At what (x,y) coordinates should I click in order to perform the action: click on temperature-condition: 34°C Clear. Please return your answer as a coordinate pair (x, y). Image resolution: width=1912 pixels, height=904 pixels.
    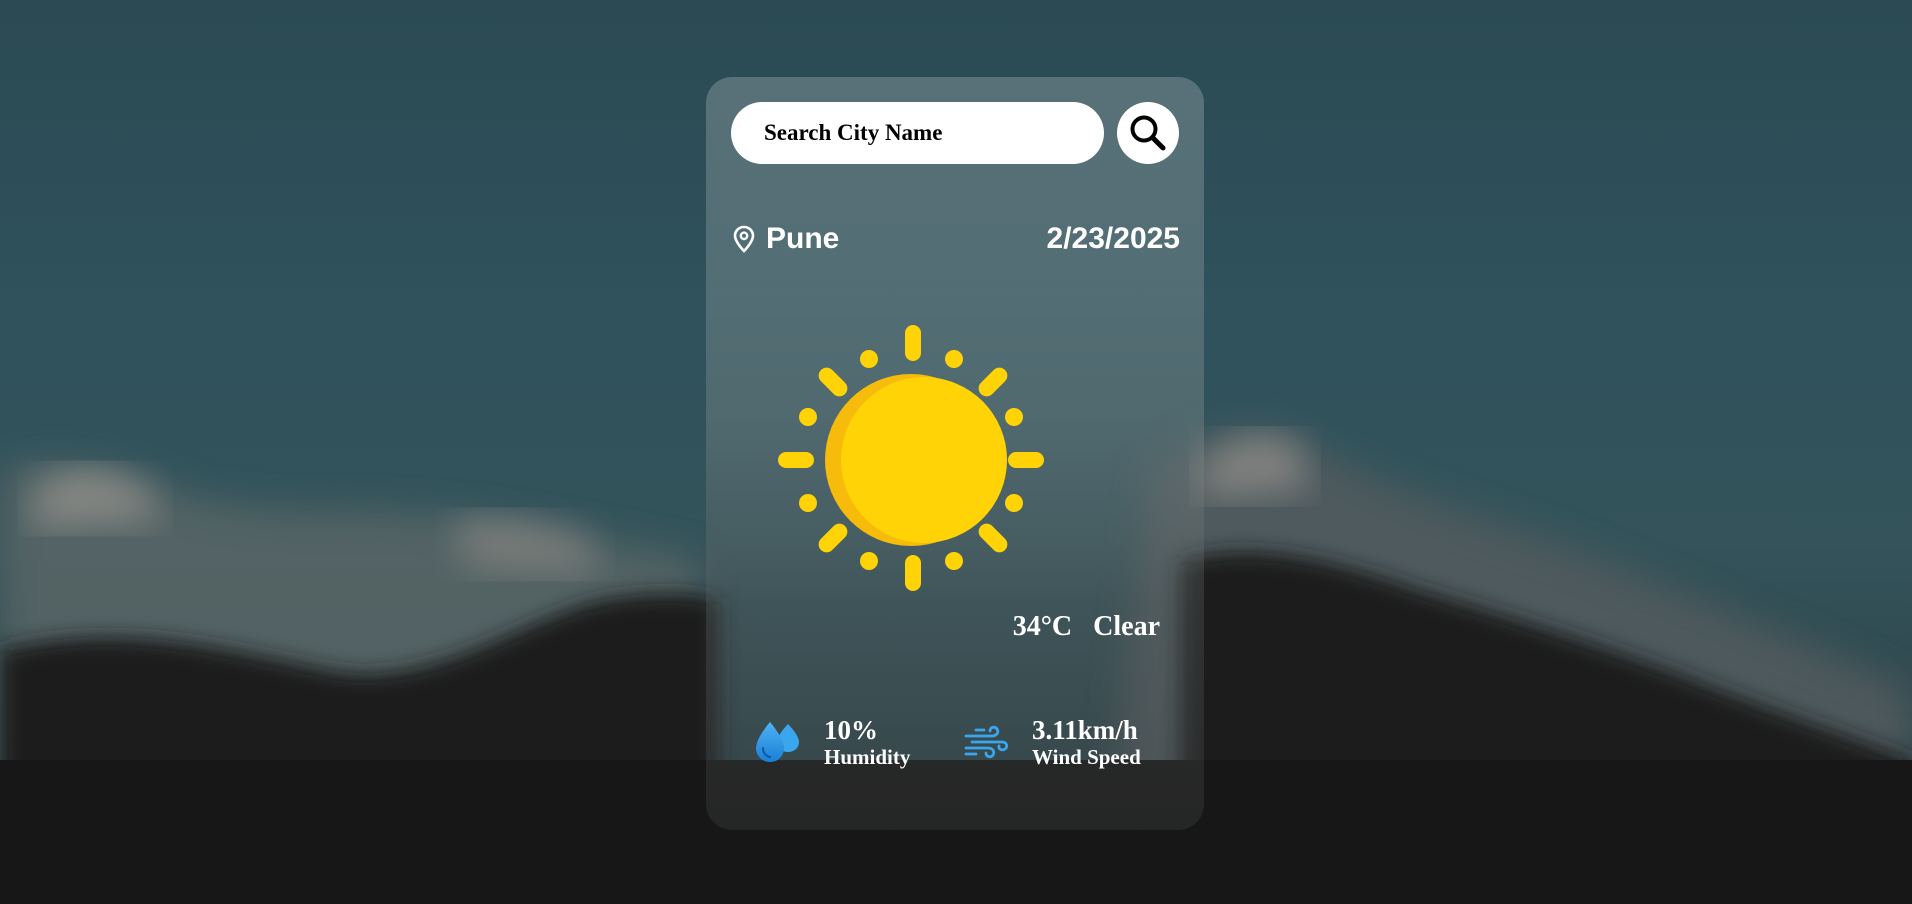
    Looking at the image, I should click on (1086, 627).